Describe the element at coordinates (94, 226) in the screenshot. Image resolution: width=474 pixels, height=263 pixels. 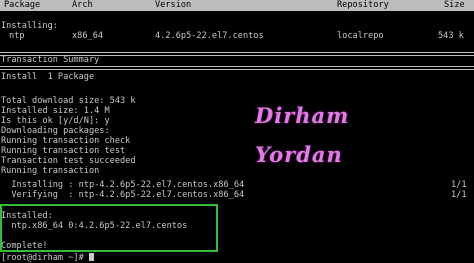
I see `installed-package: ntp.x86_64 0:4.2.6p5-22.el7.centos` at that location.